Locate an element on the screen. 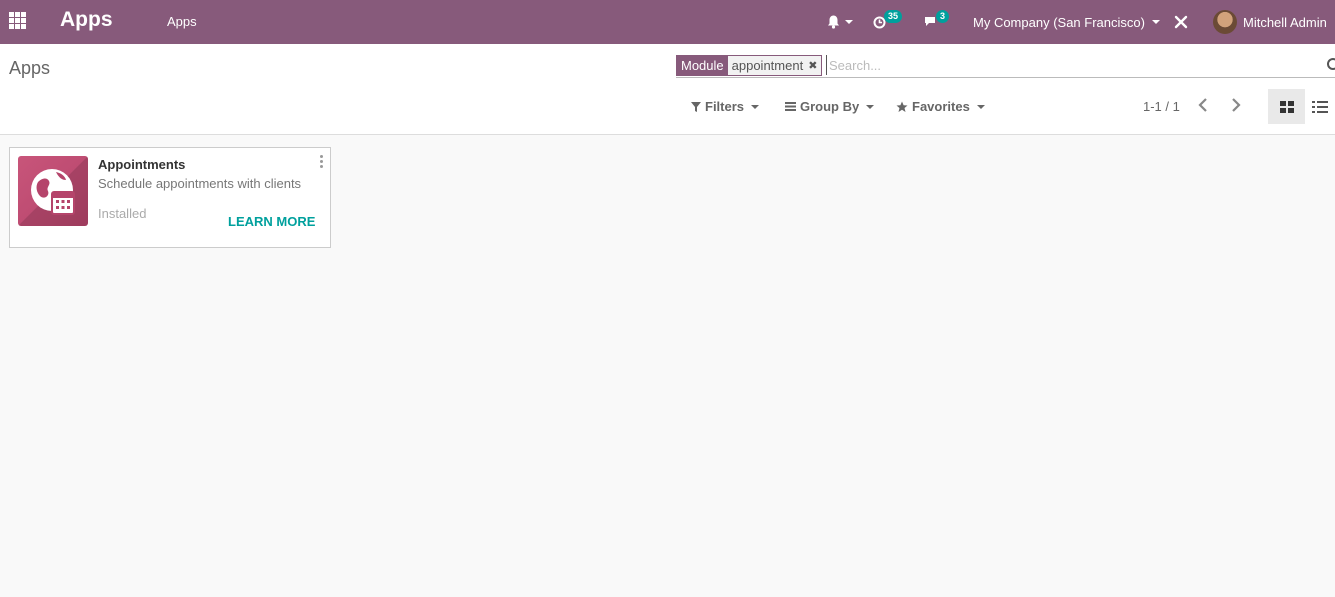  search-bar: Module appointment ✖ is located at coordinates (1005, 66).